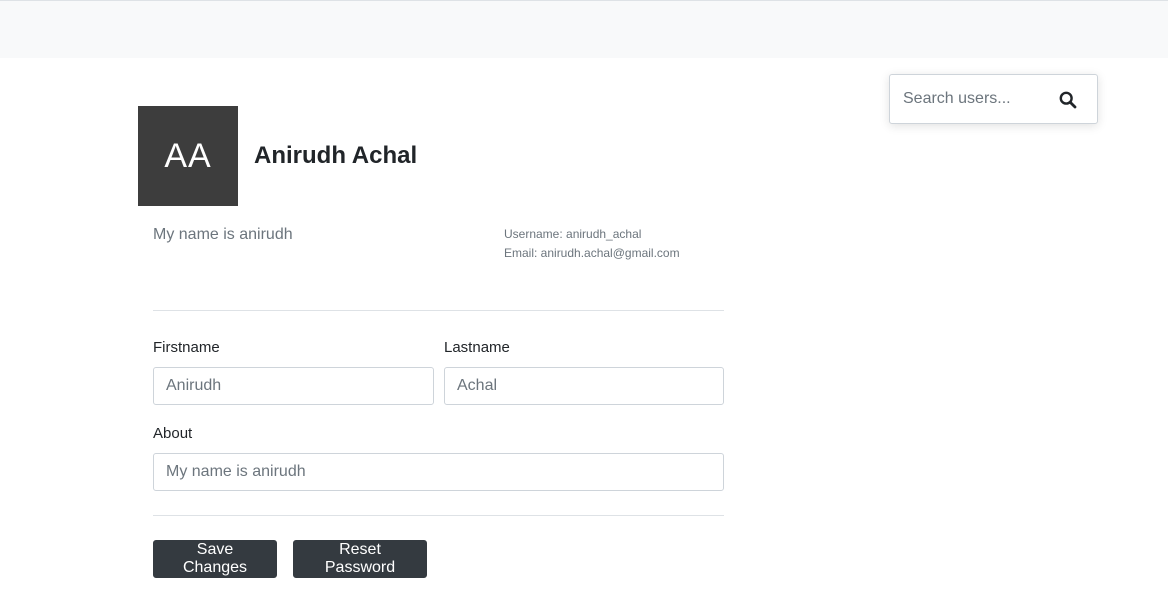 This screenshot has height=609, width=1168. What do you see at coordinates (1068, 100) in the screenshot?
I see `search-icon` at bounding box center [1068, 100].